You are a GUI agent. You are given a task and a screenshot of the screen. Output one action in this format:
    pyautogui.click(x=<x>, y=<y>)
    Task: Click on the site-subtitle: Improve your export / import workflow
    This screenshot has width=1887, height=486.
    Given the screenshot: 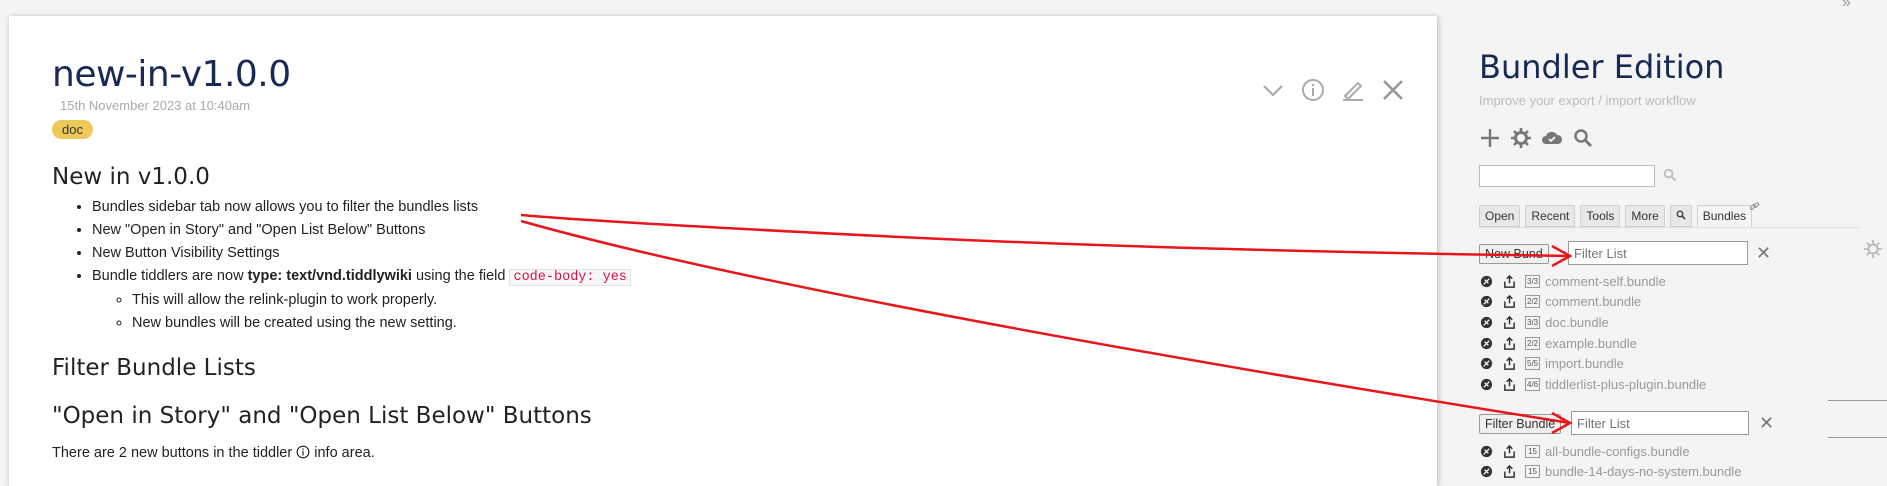 What is the action you would take?
    pyautogui.click(x=1587, y=100)
    